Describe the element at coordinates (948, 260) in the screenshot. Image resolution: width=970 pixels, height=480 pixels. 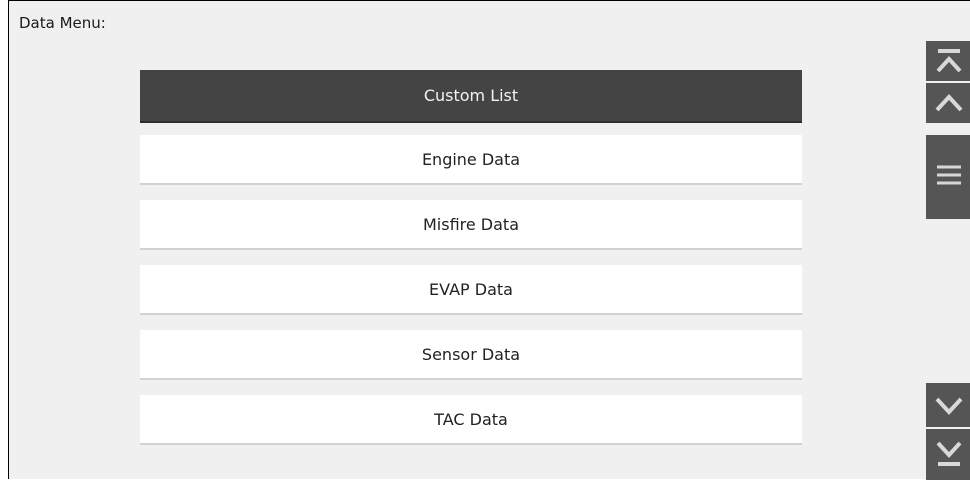
I see `vertical-scrollbar` at that location.